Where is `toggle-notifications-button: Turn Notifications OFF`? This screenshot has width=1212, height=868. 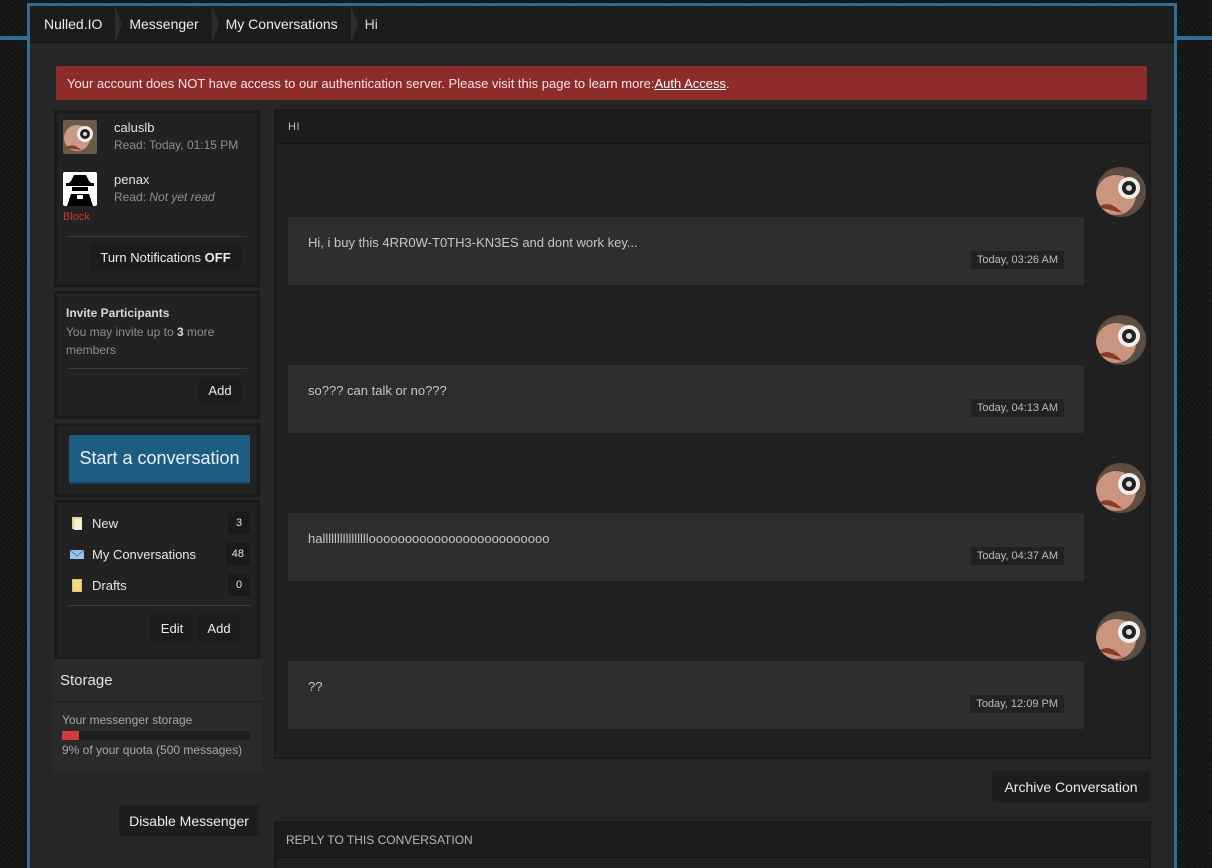 toggle-notifications-button: Turn Notifications OFF is located at coordinates (165, 257).